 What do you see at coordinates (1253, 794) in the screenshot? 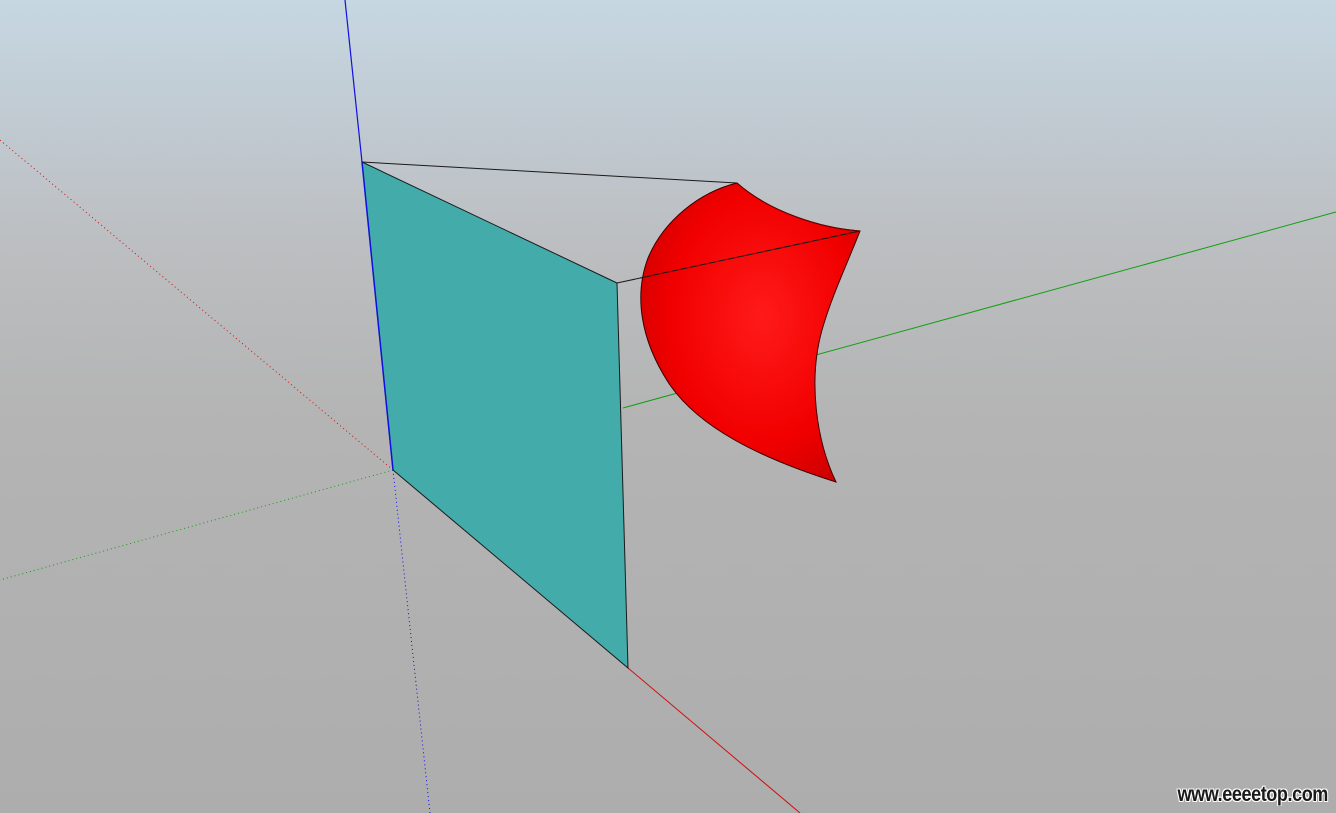
I see `watermark-text: www.eeeetop.com` at bounding box center [1253, 794].